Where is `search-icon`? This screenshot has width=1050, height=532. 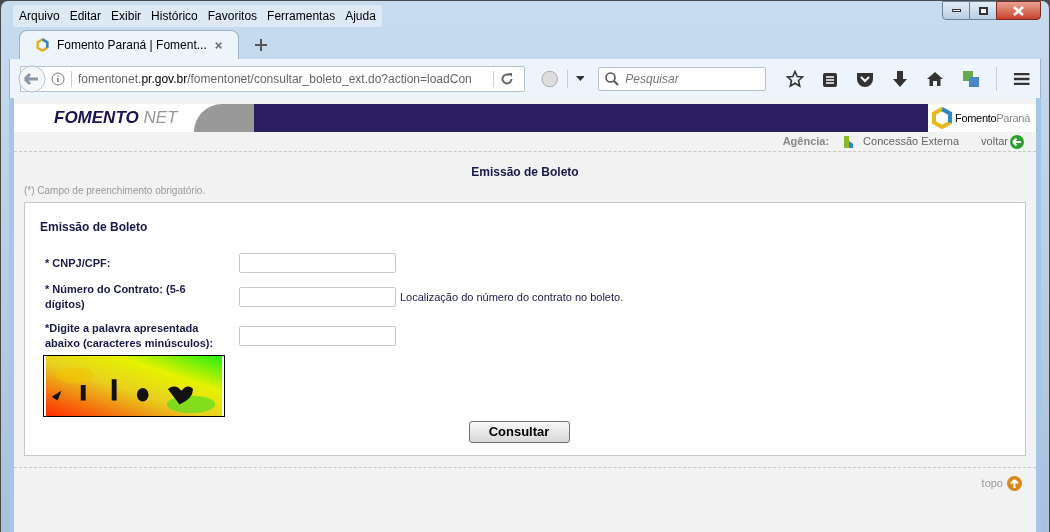
search-icon is located at coordinates (612, 78).